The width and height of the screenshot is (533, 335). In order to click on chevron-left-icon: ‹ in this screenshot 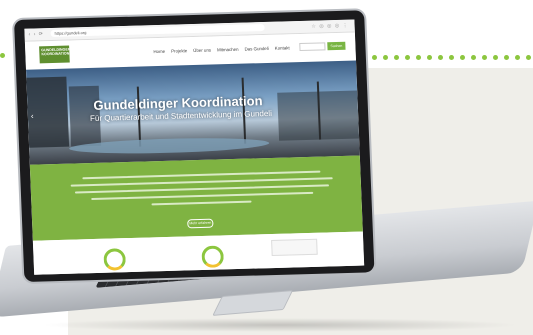, I will do `click(32, 116)`.